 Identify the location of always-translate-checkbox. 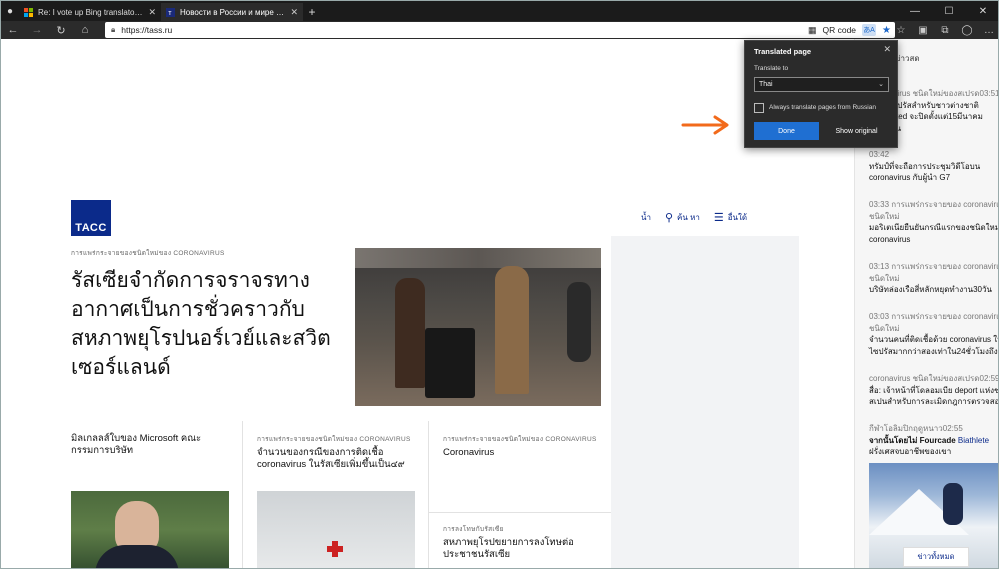
(759, 108).